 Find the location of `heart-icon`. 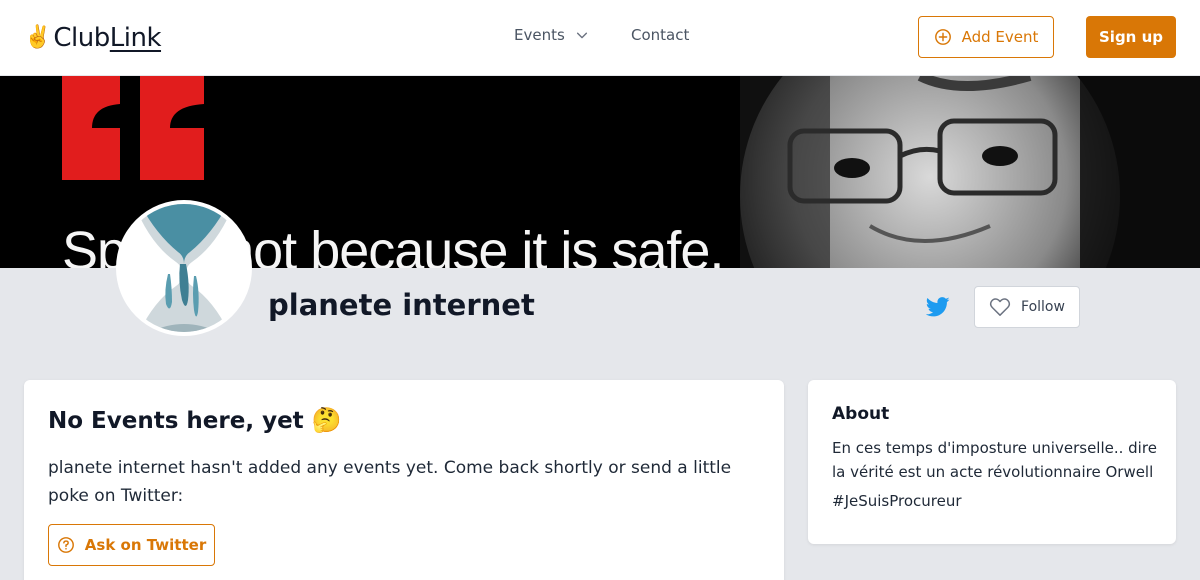

heart-icon is located at coordinates (1000, 307).